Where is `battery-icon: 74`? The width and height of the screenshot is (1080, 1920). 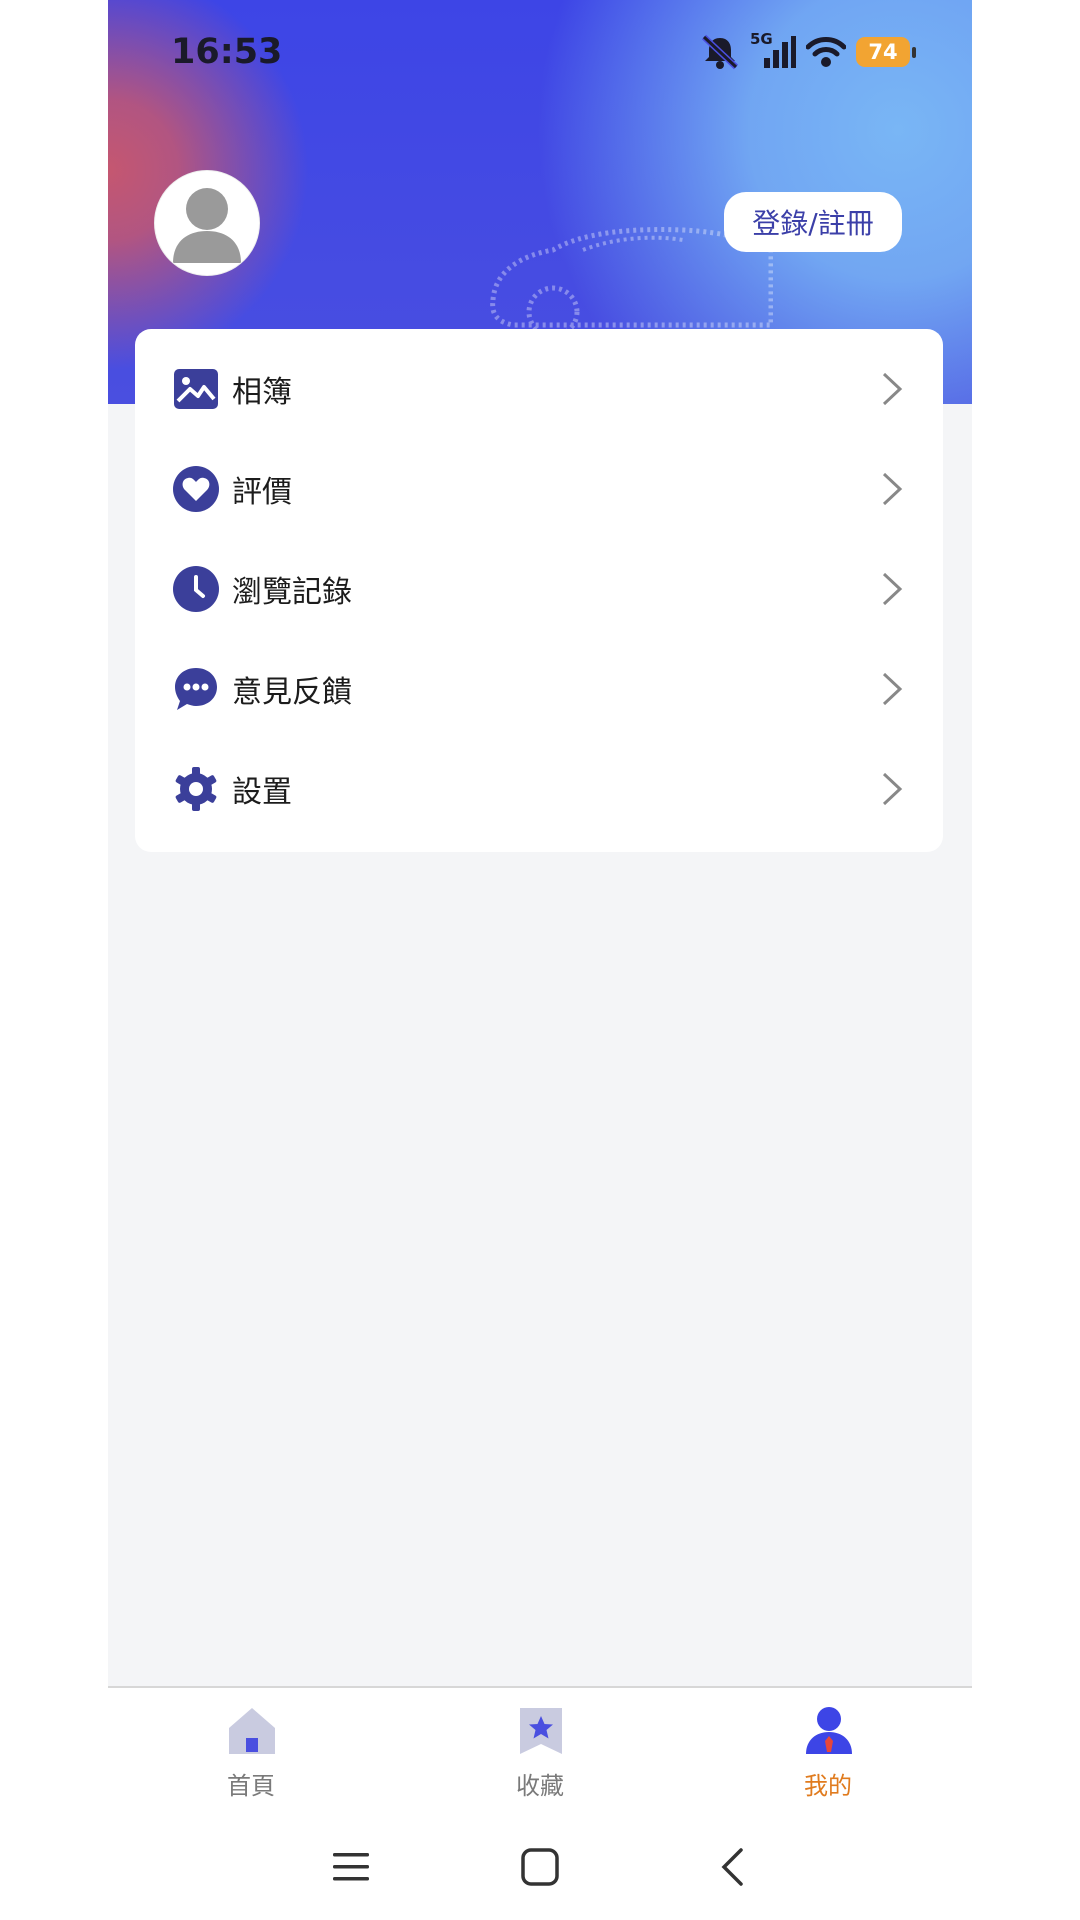 battery-icon: 74 is located at coordinates (886, 52).